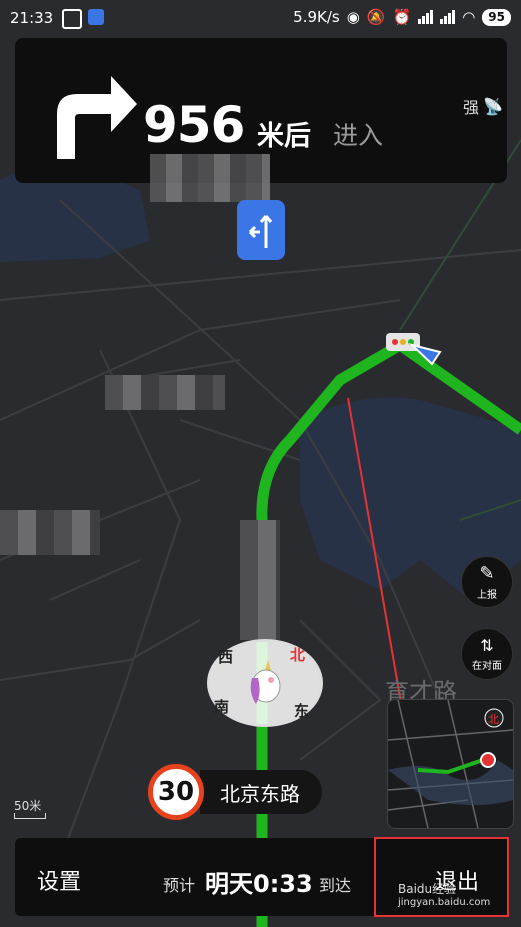 The width and height of the screenshot is (521, 927). What do you see at coordinates (32, 18) in the screenshot?
I see `status-time: 21:33` at bounding box center [32, 18].